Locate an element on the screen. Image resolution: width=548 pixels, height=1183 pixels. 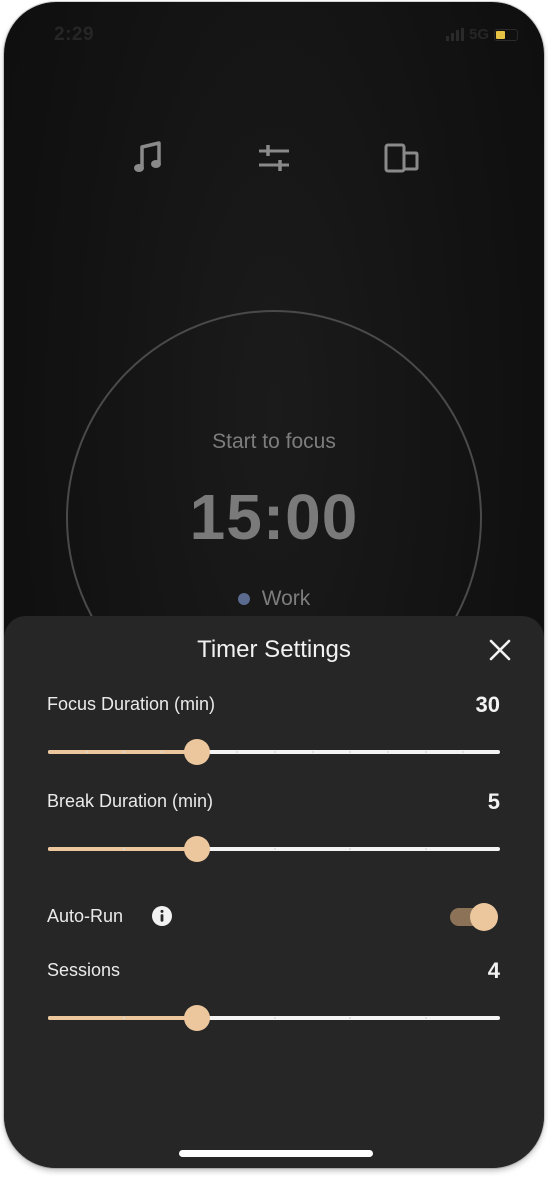
info-icon is located at coordinates (162, 916).